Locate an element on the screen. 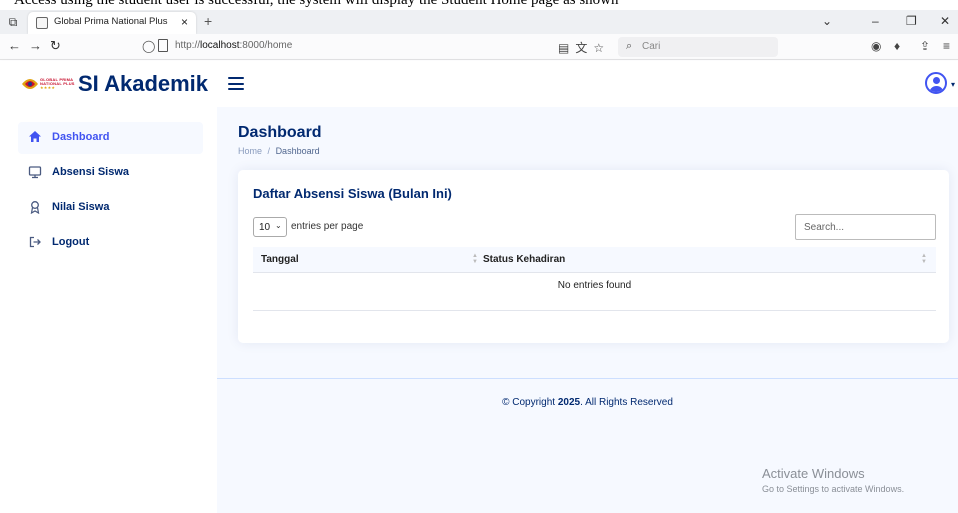 This screenshot has height=513, width=958. close-icon: ✕ is located at coordinates (945, 21).